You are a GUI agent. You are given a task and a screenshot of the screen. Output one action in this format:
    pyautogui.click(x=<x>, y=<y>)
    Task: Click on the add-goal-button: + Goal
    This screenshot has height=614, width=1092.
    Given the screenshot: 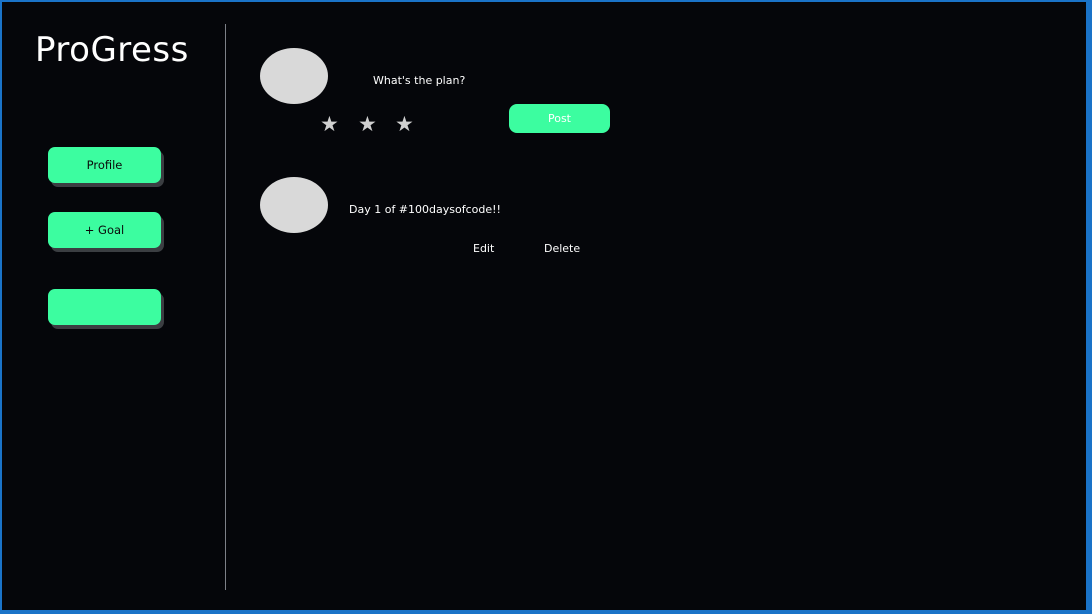 What is the action you would take?
    pyautogui.click(x=104, y=230)
    